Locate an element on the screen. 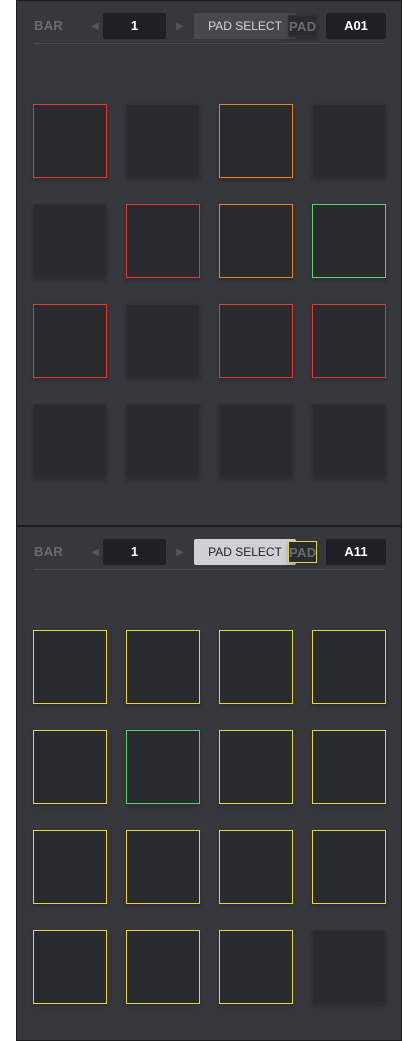 This screenshot has height=1041, width=404. pad-value-field: A11 is located at coordinates (356, 552).